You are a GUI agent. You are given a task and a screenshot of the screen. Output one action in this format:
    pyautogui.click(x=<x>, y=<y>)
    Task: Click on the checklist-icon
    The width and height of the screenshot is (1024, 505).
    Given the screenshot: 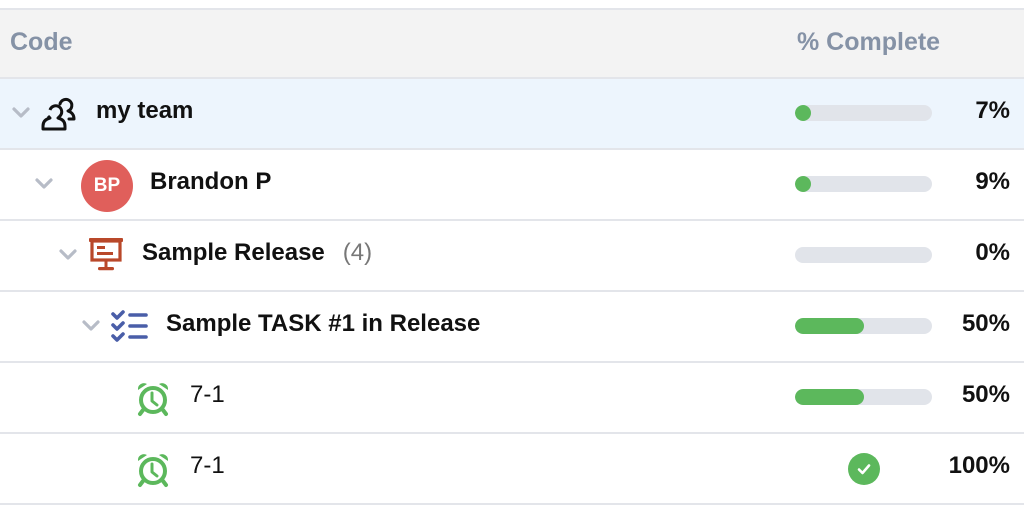 What is the action you would take?
    pyautogui.click(x=129, y=326)
    